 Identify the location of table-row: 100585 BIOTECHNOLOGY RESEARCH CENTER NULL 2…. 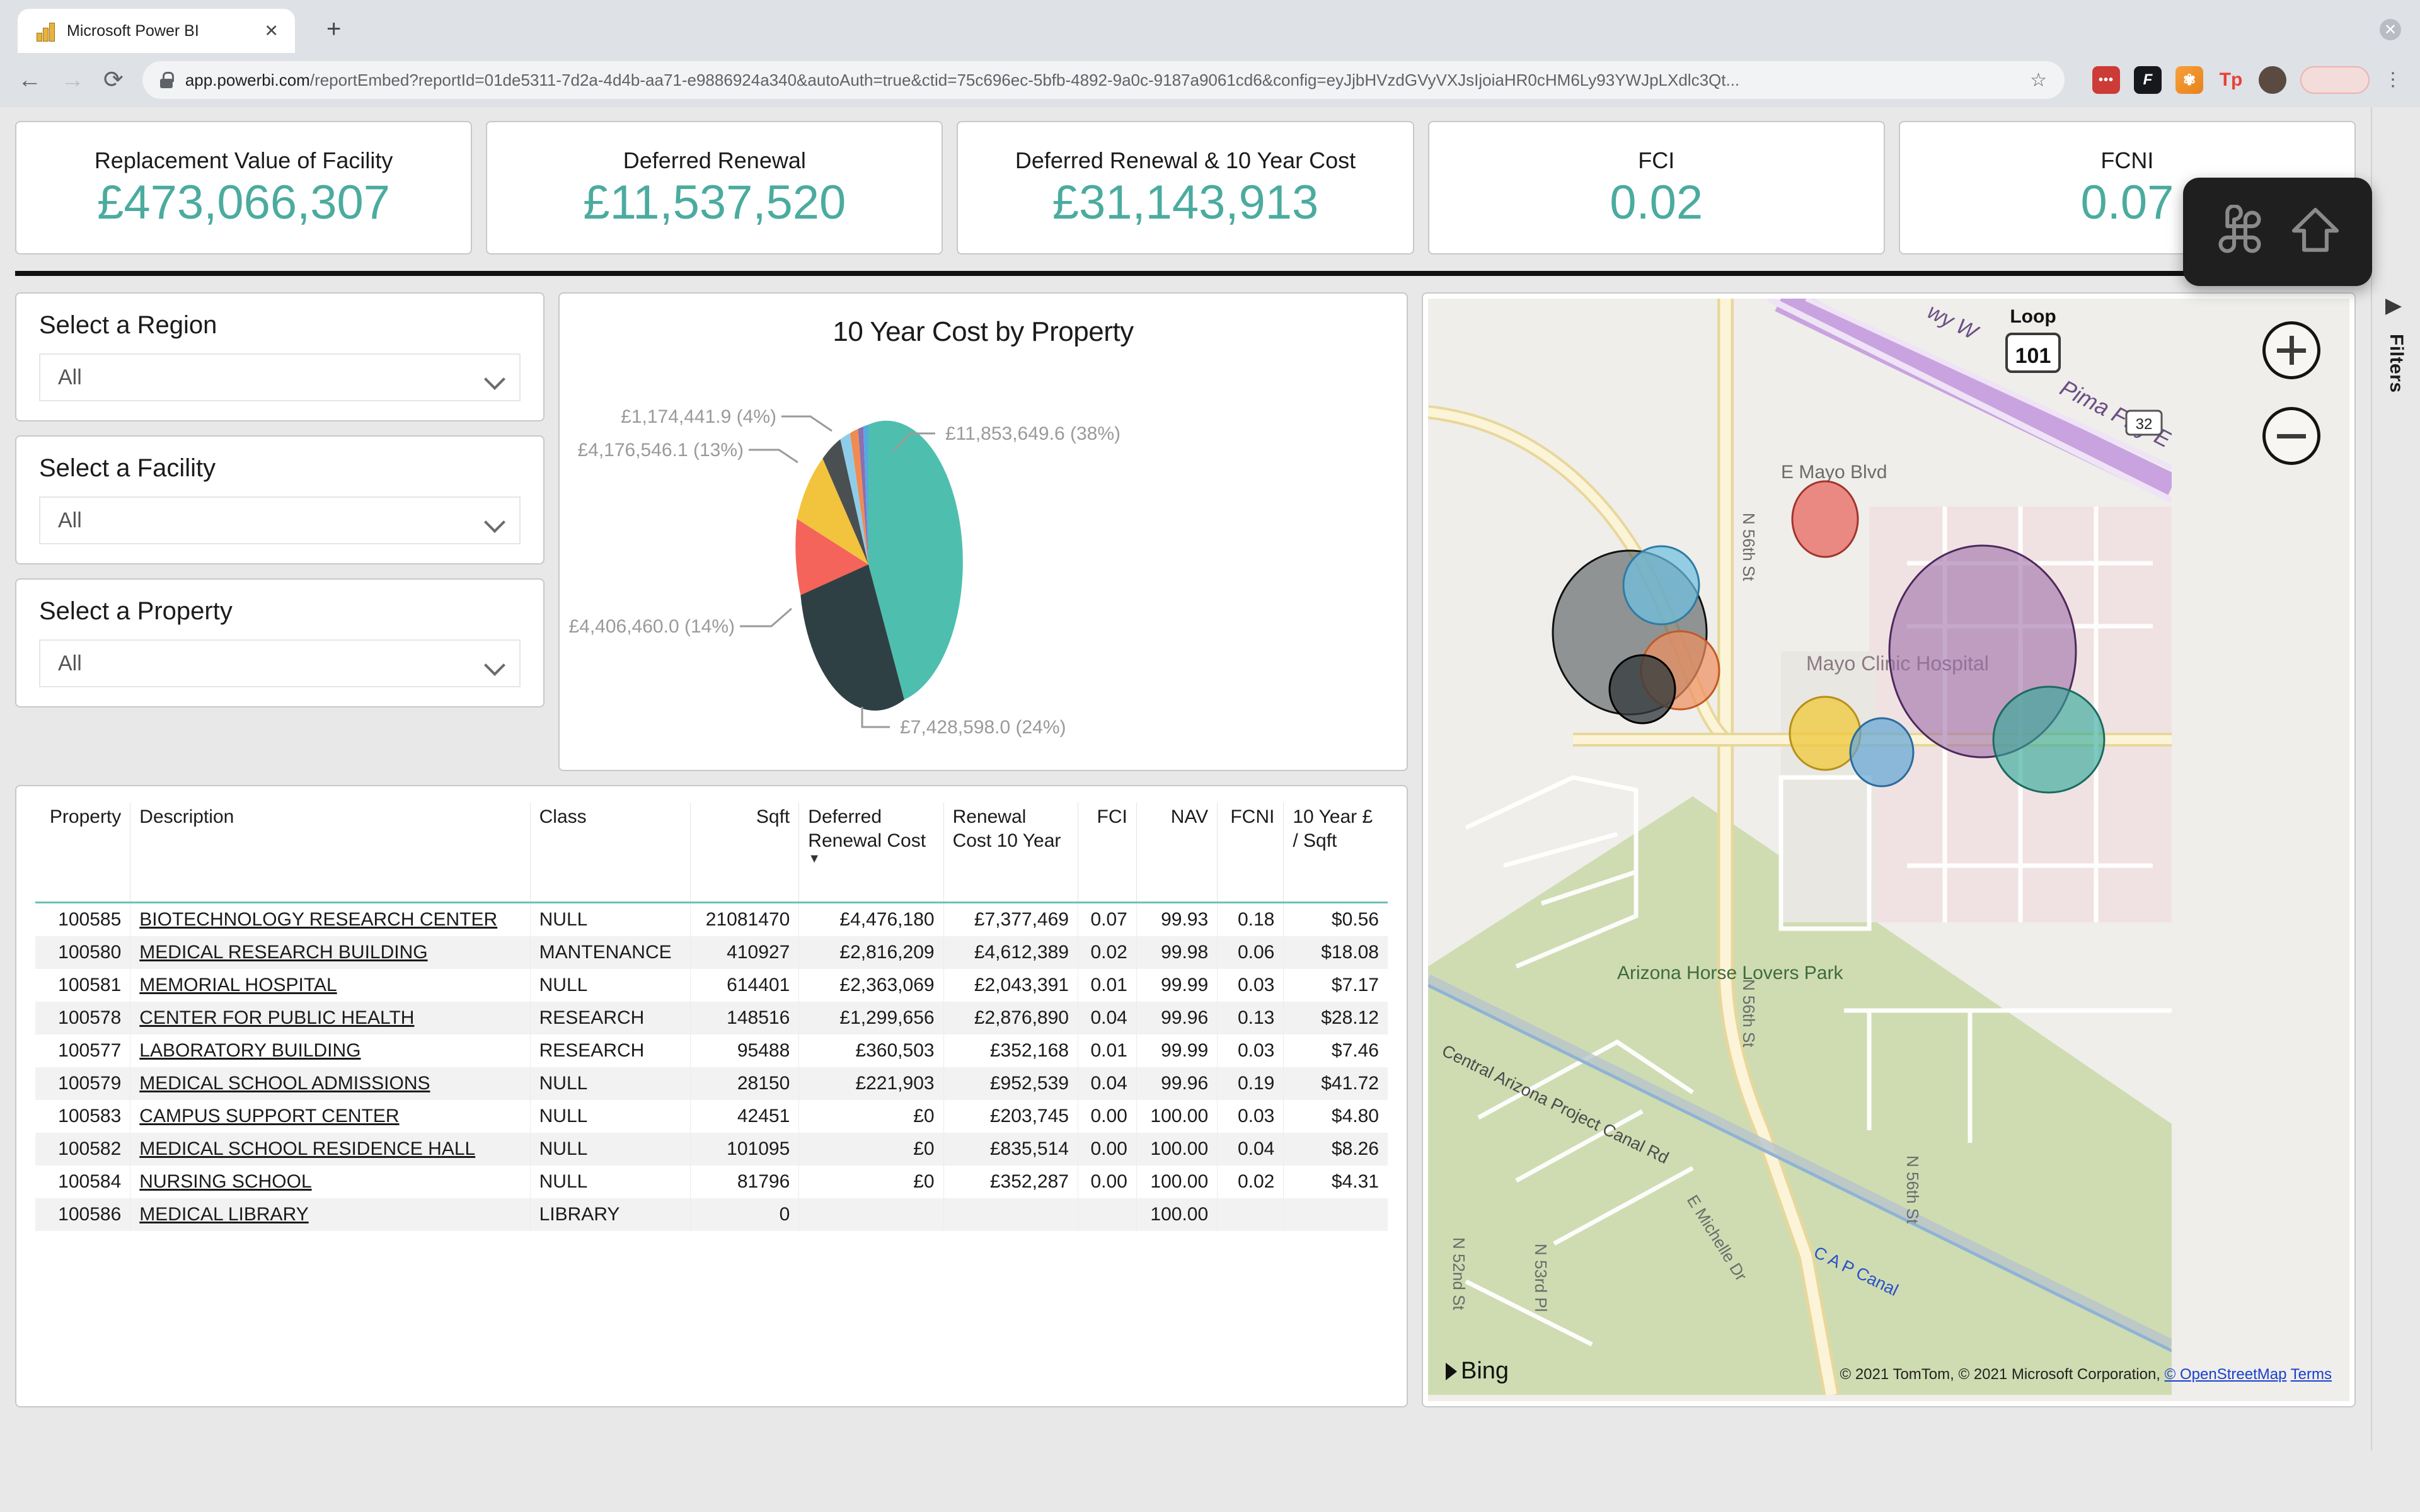
(712, 919).